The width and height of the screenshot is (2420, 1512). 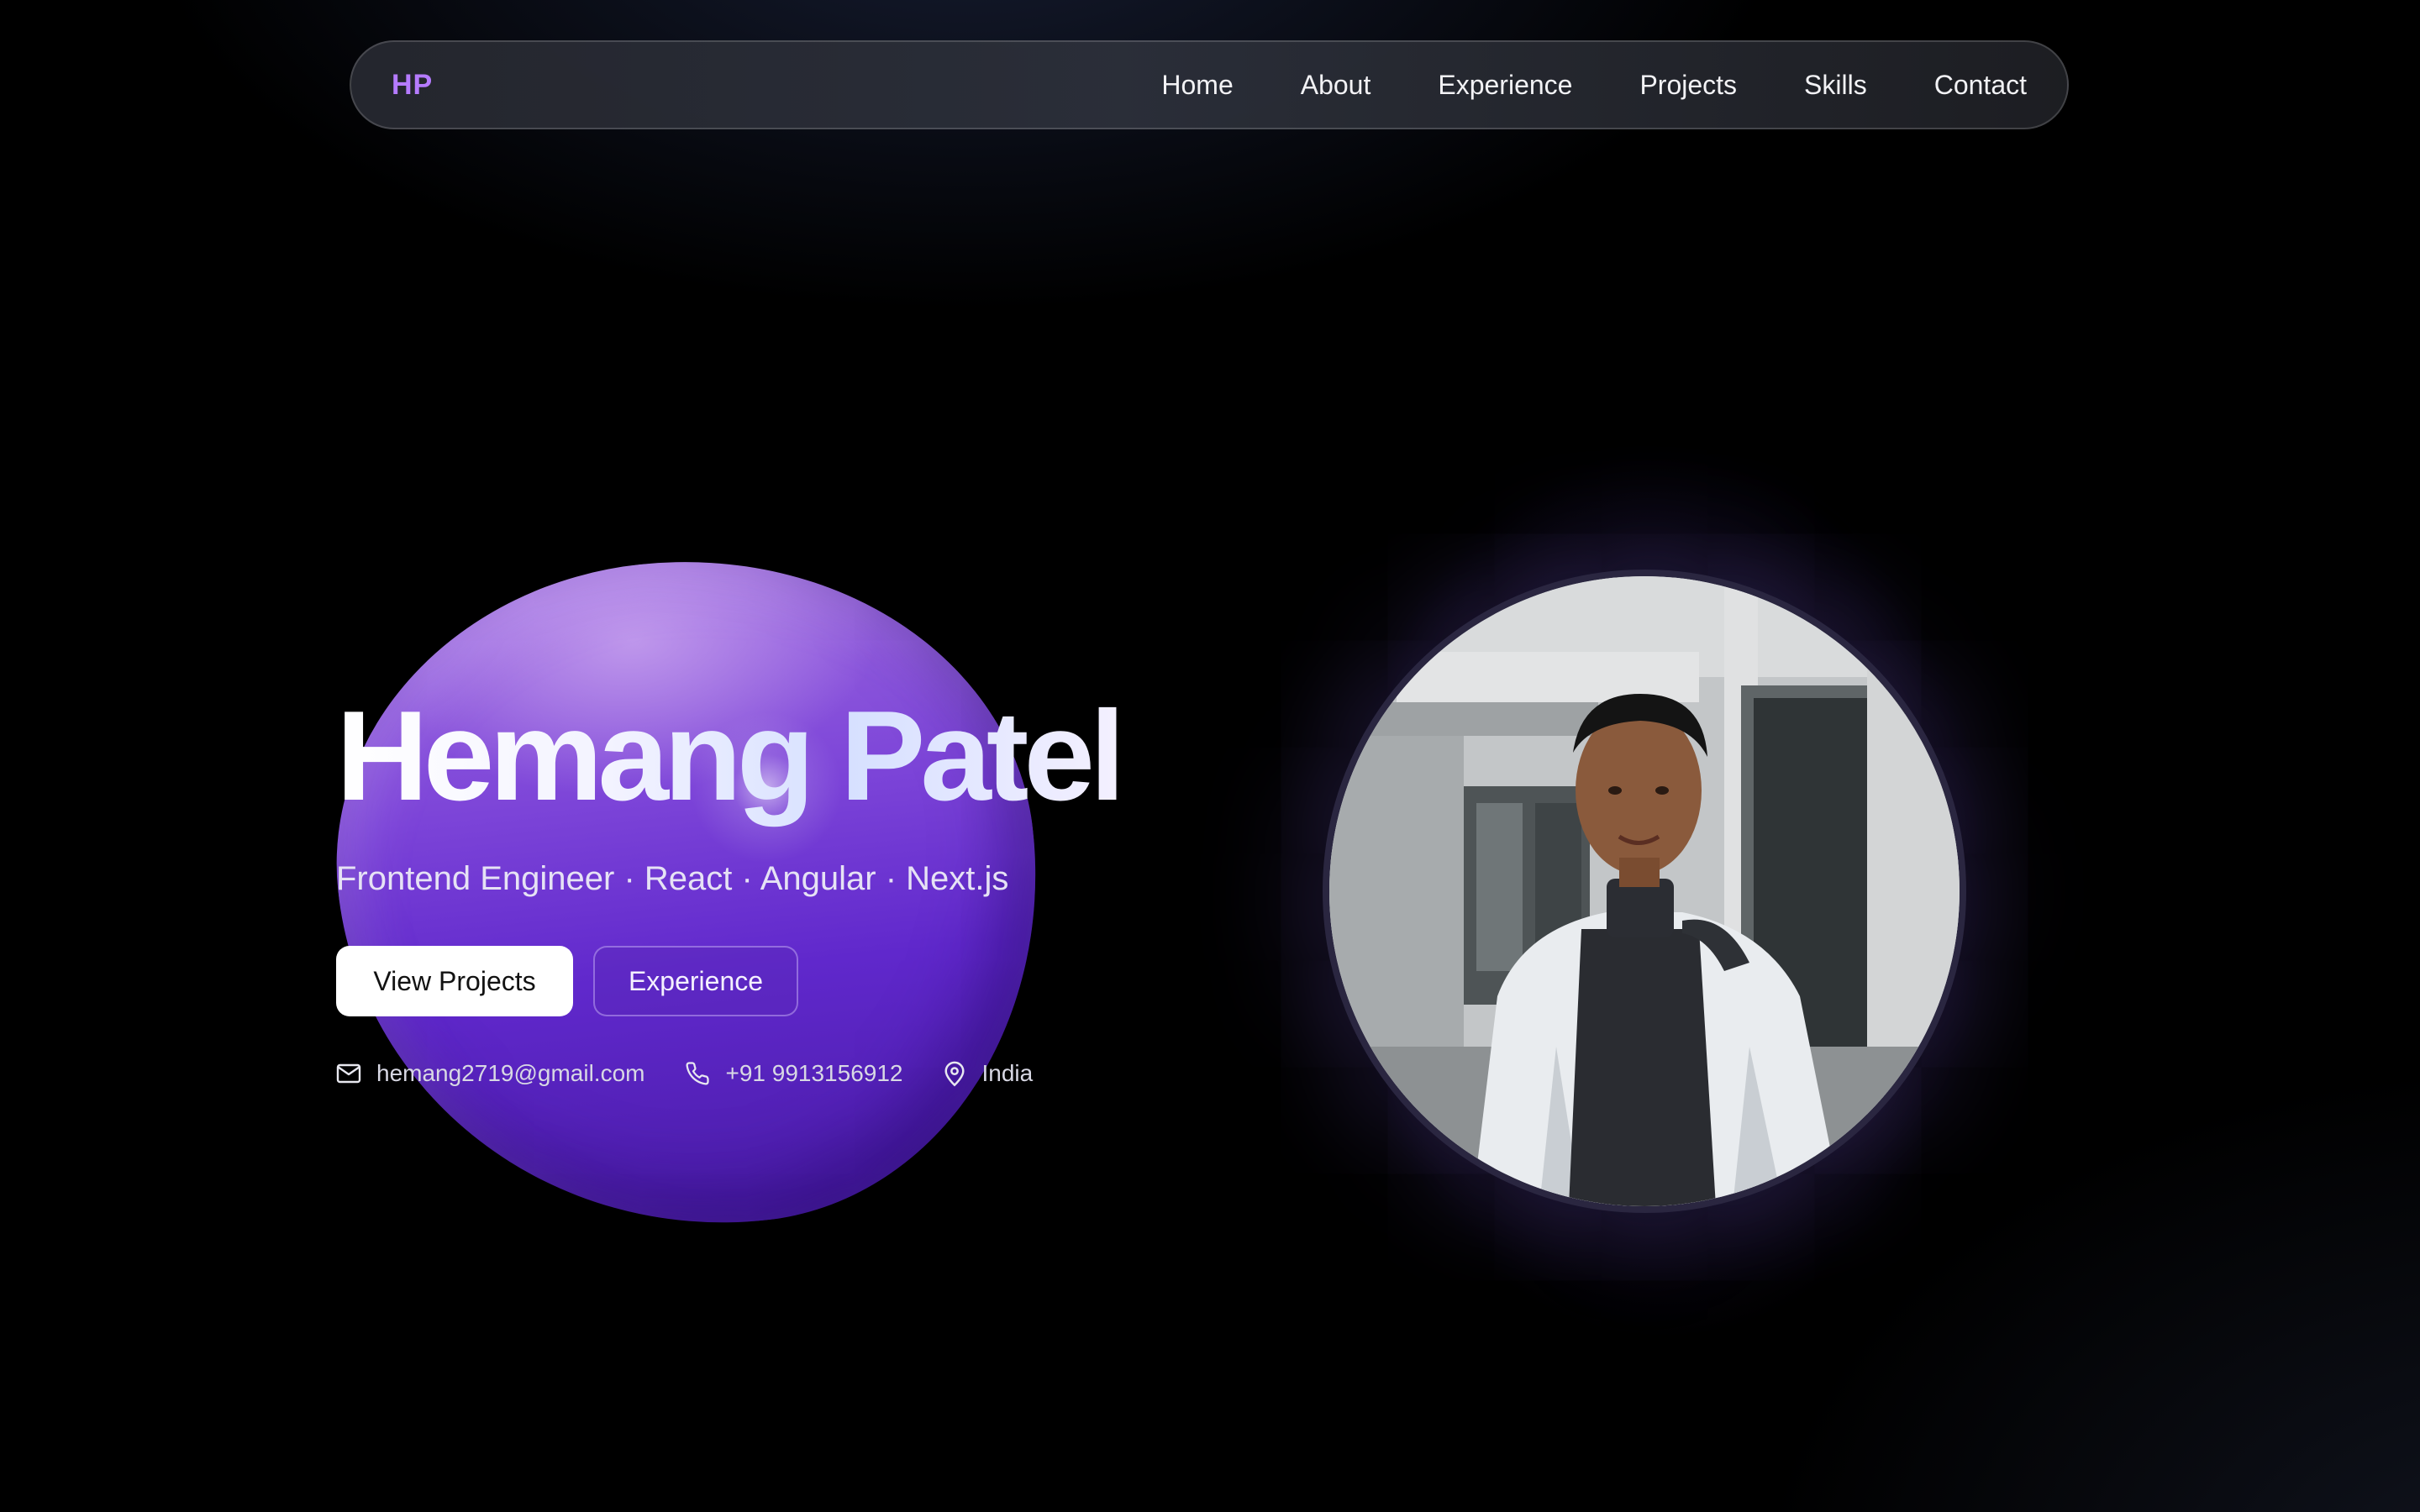 I want to click on profile-photo, so click(x=1645, y=891).